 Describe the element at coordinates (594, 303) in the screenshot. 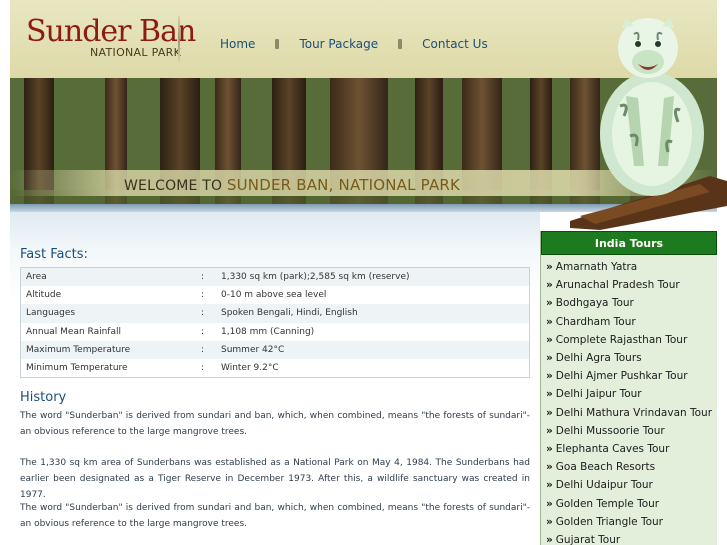

I see `tour-label: Bodhgaya Tour` at that location.